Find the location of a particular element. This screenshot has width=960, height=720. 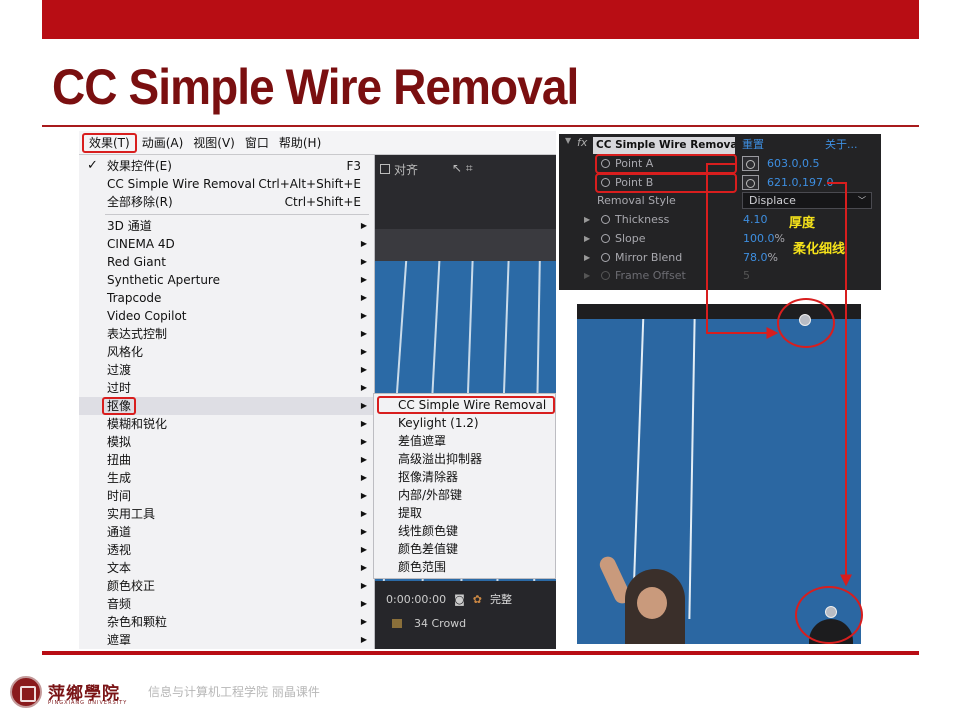

university-name-en: PINGXIANG UNIVERSITY is located at coordinates (88, 703).